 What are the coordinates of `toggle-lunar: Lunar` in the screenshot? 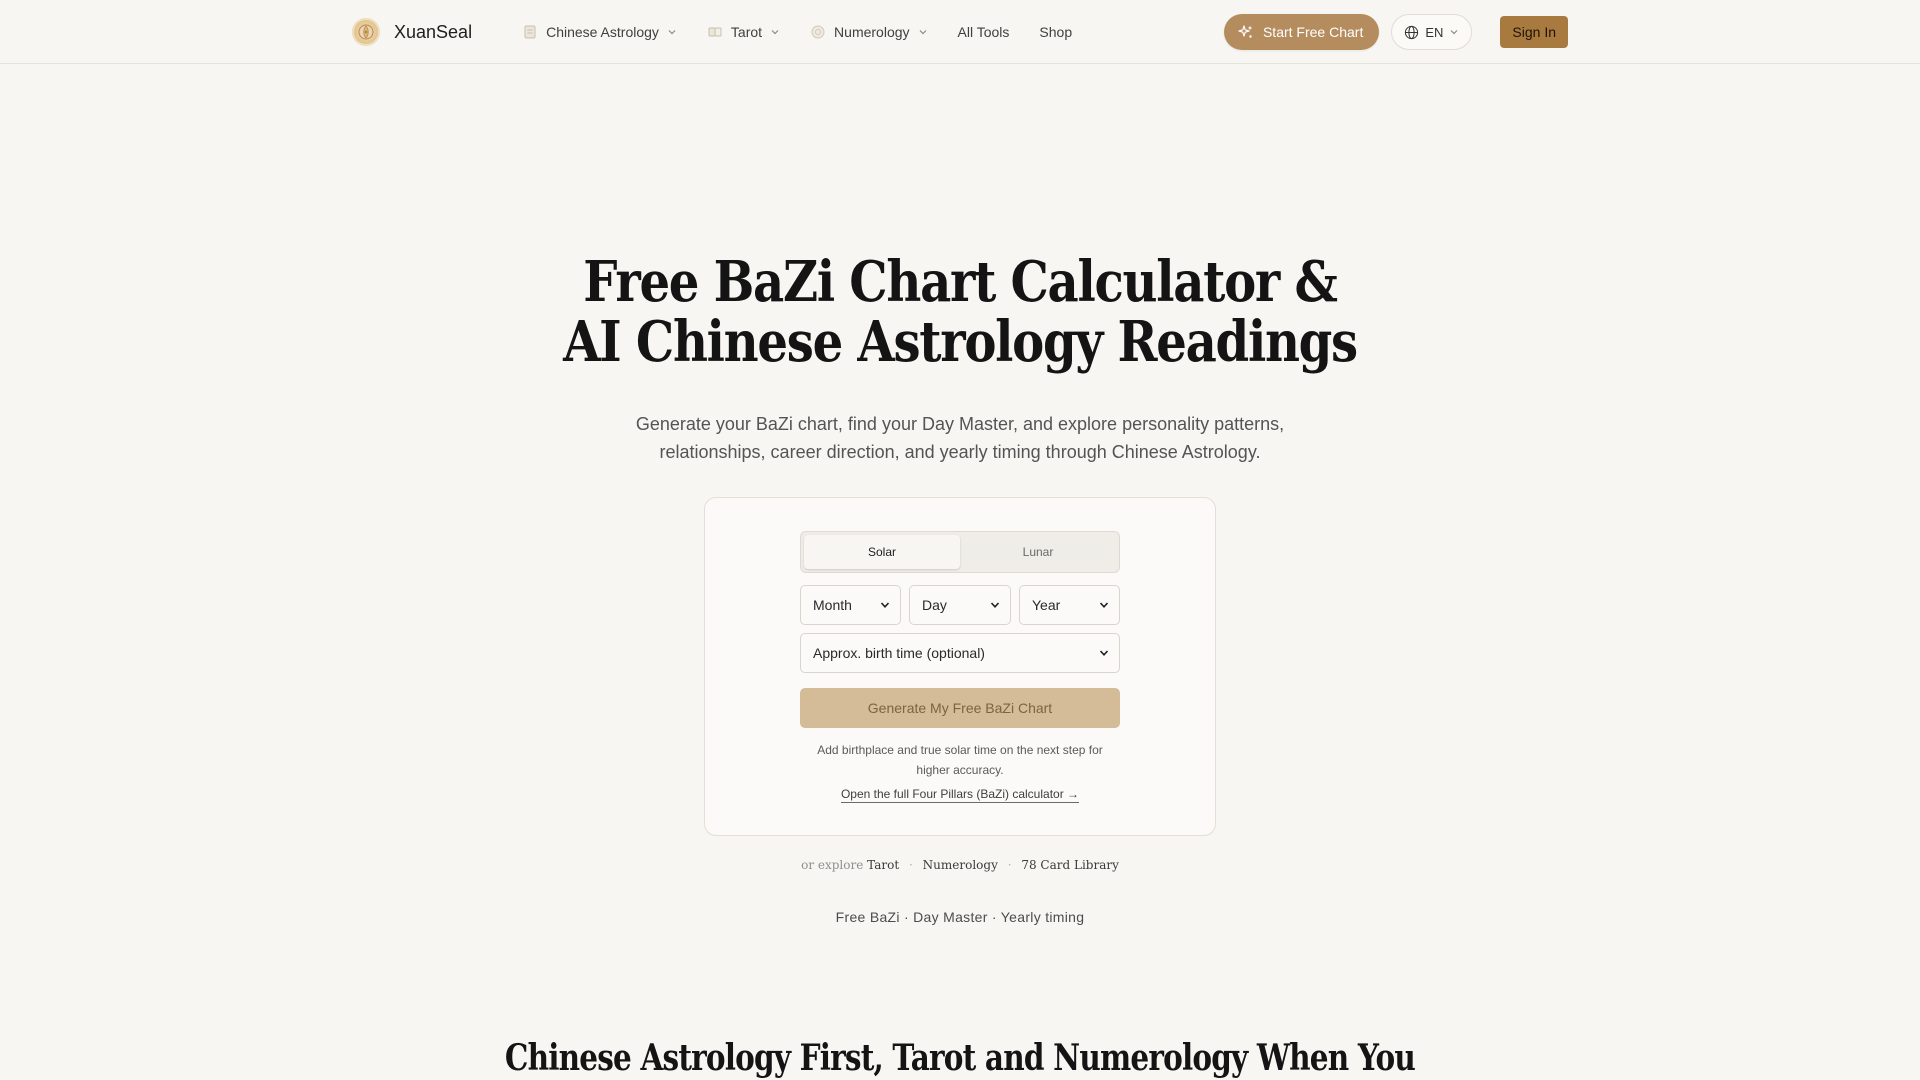 It's located at (1038, 552).